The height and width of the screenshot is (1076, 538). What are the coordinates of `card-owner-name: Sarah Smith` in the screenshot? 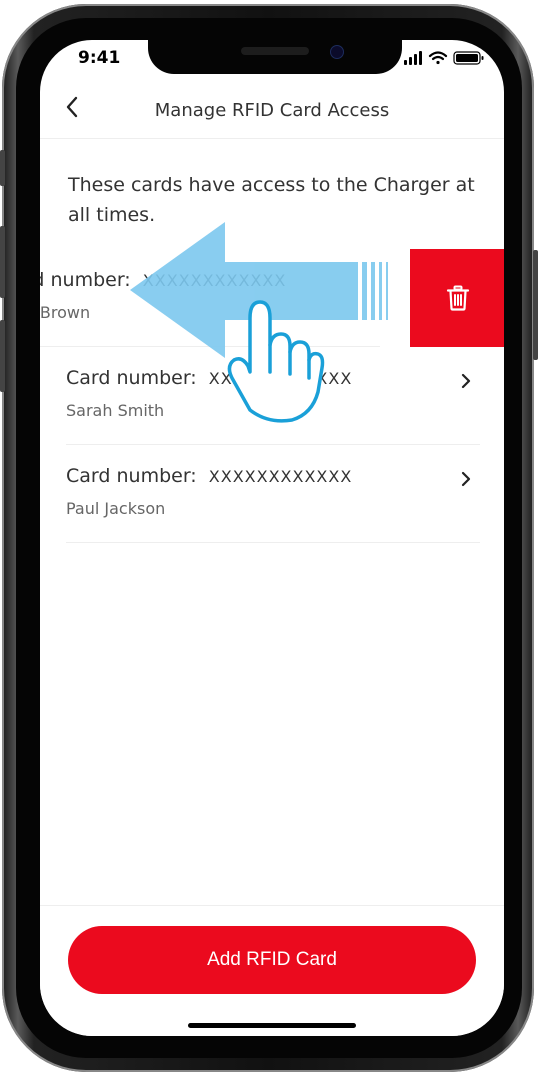 It's located at (115, 410).